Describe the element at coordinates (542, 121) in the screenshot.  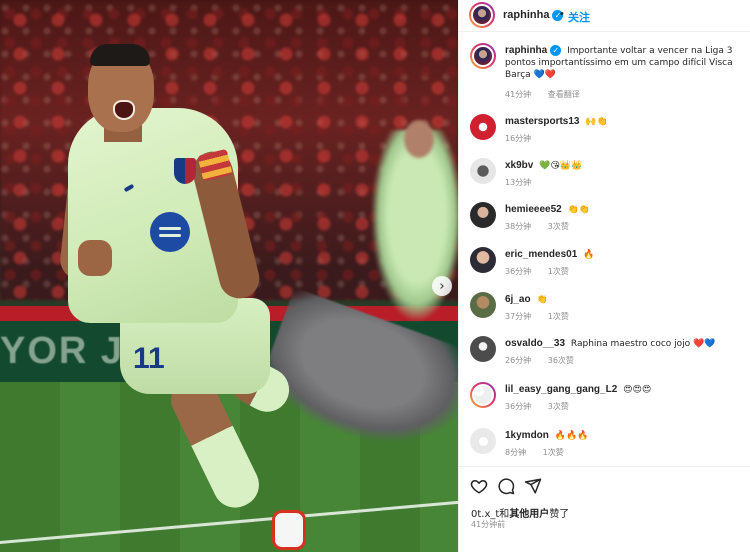
I see `comment-username: mastersports13` at that location.